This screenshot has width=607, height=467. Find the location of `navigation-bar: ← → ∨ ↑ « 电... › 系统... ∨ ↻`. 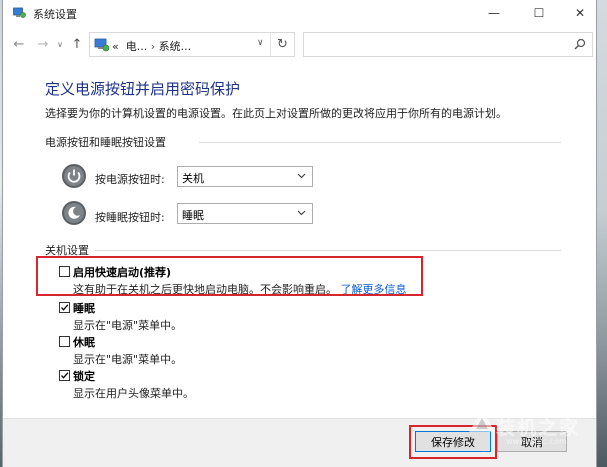

navigation-bar: ← → ∨ ↑ « 电... › 系统... ∨ ↻ is located at coordinates (299, 44).